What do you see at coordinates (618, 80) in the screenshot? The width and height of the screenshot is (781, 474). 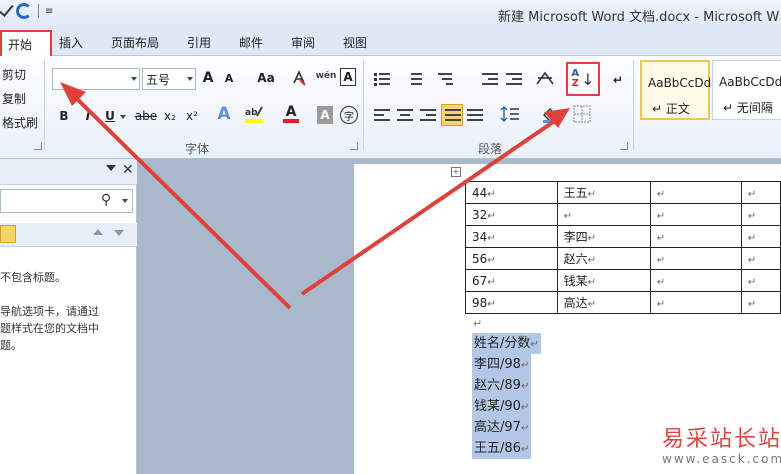 I see `show-marks-icon: ↵` at bounding box center [618, 80].